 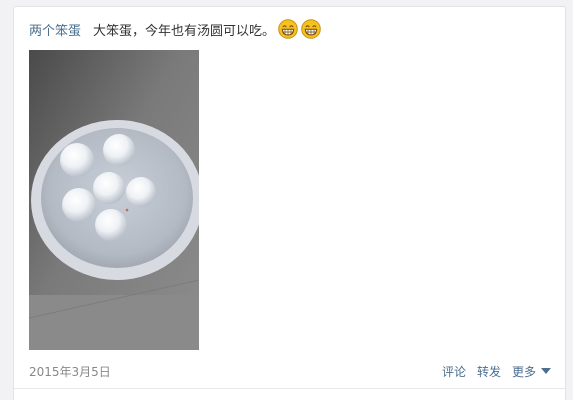 I want to click on post-header: 两个笨蛋 大笨蛋，今年也有汤圆可以吃。, so click(x=175, y=29).